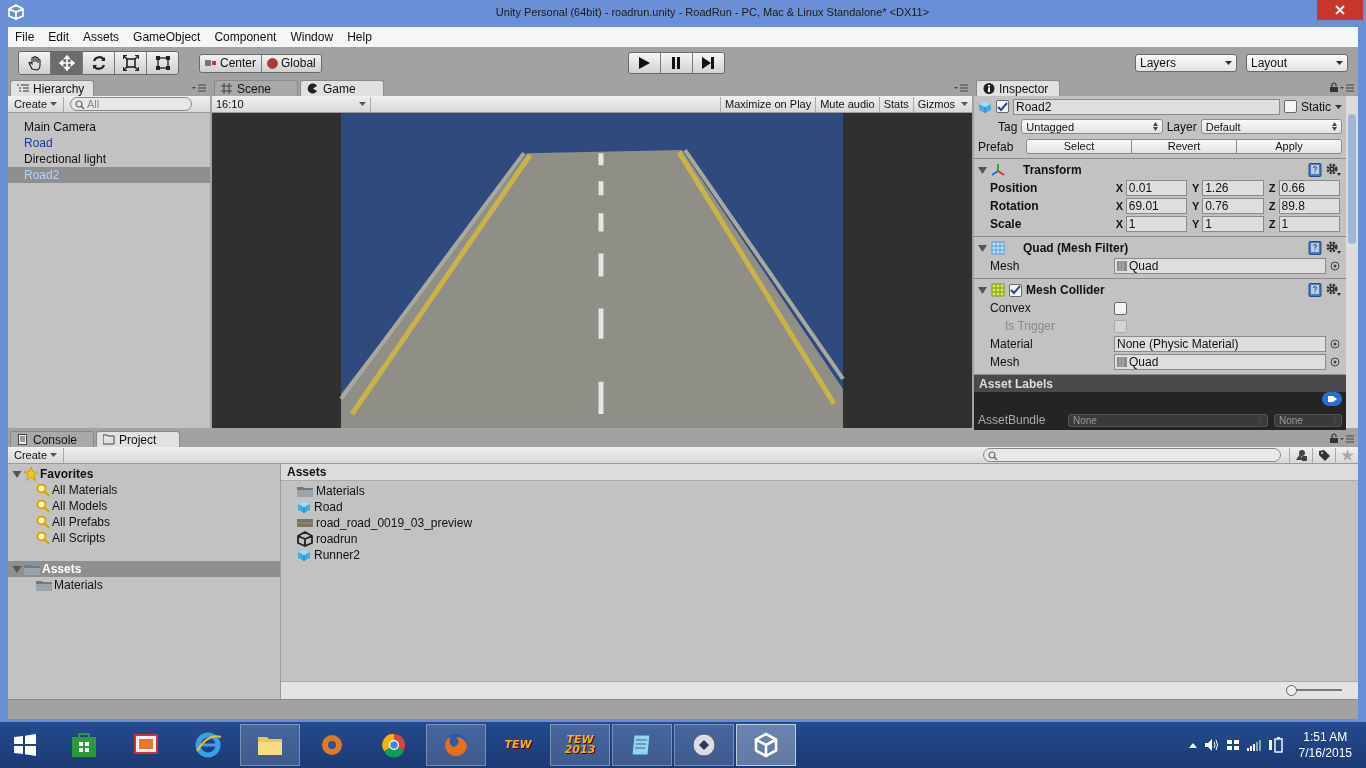 The image size is (1366, 768). What do you see at coordinates (337, 539) in the screenshot?
I see `asset-item: roadrun` at bounding box center [337, 539].